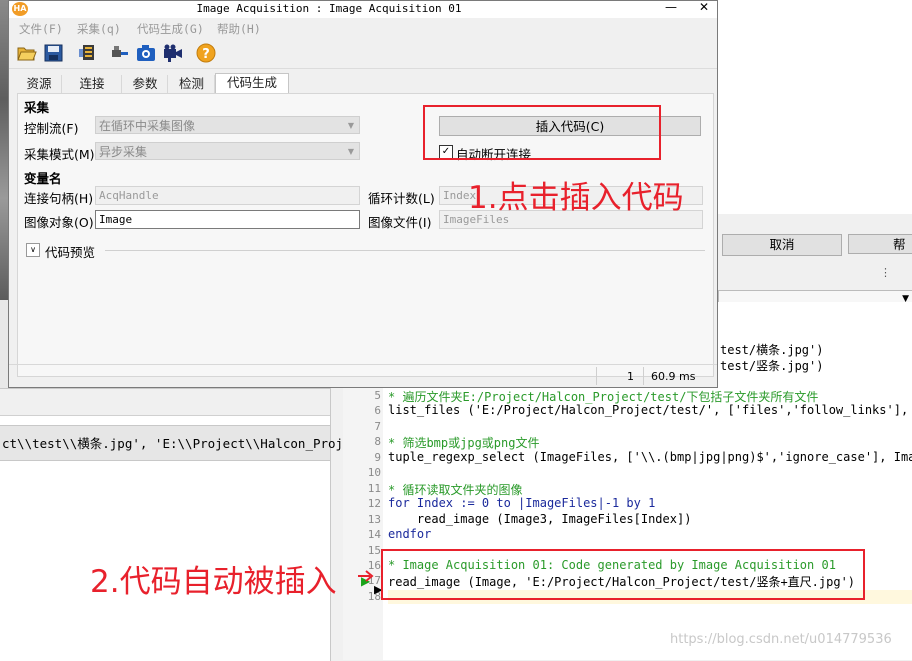 This screenshot has height=661, width=912. What do you see at coordinates (463, 442) in the screenshot?
I see `code-line: * 筛选bmp或jpg或png文件` at bounding box center [463, 442].